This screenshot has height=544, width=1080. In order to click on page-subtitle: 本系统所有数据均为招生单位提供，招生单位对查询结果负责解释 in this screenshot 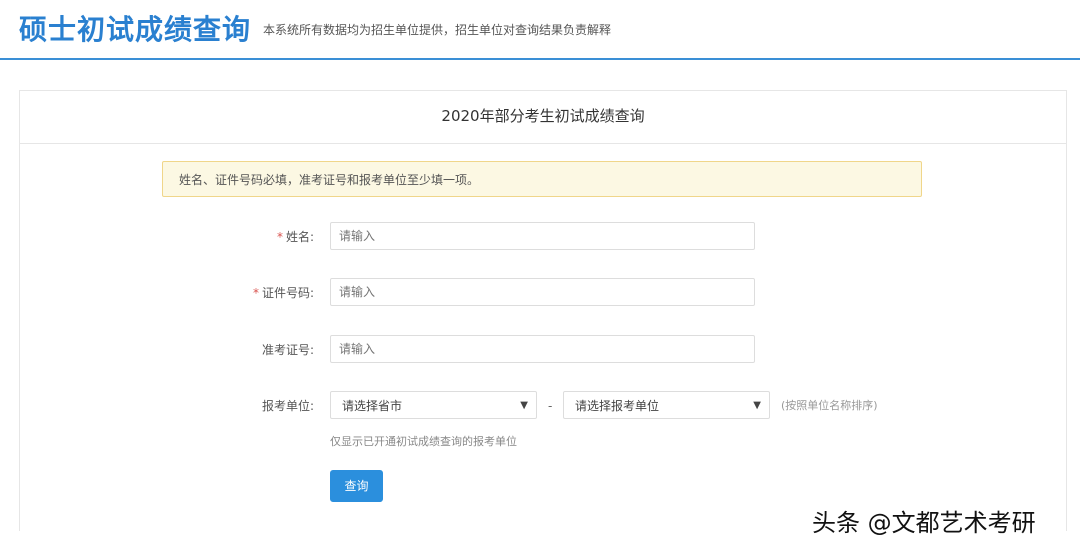, I will do `click(437, 30)`.